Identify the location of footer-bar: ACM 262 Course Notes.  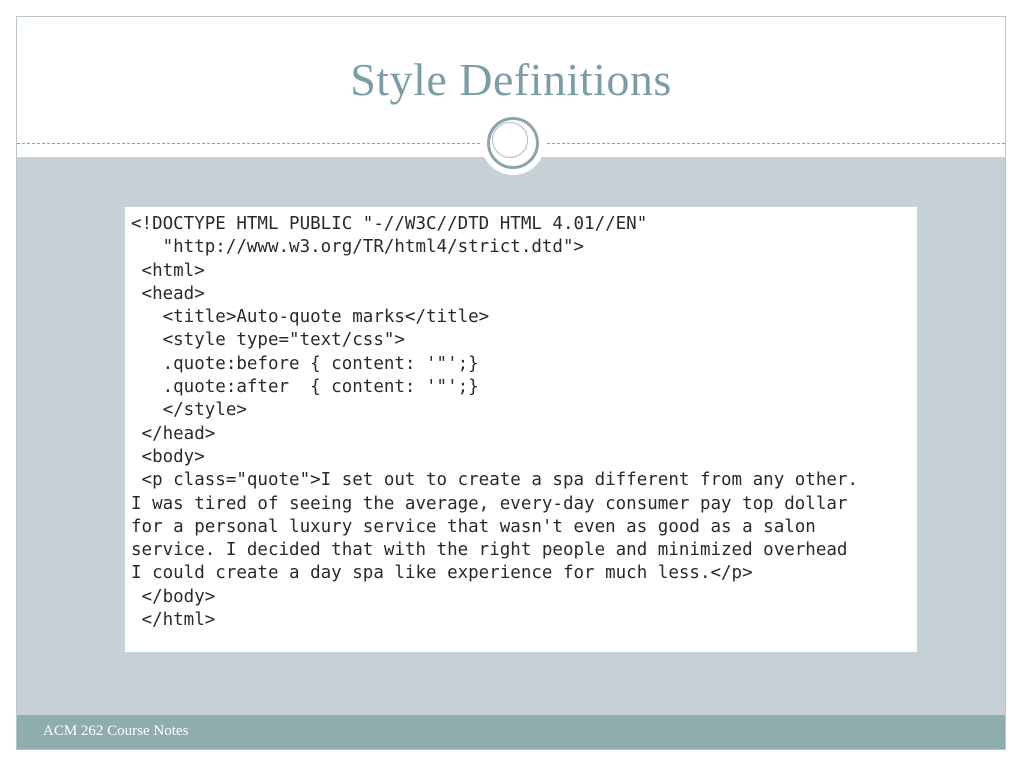
(511, 732).